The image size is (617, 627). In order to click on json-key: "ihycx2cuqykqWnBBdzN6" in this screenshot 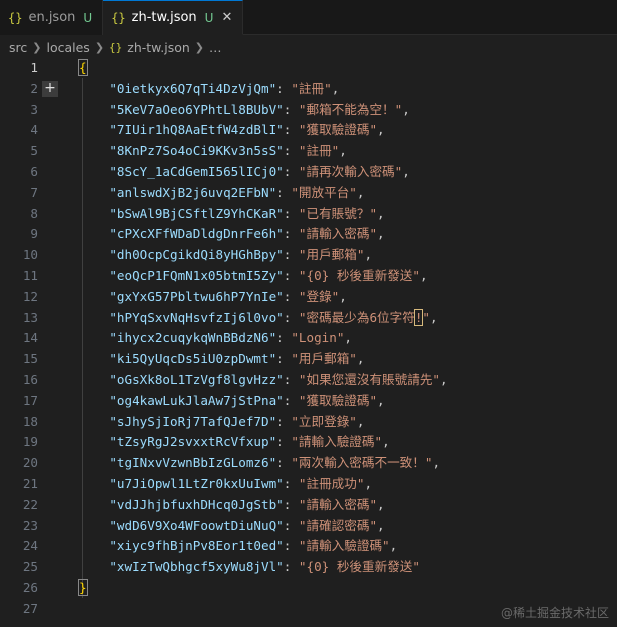, I will do `click(193, 338)`.